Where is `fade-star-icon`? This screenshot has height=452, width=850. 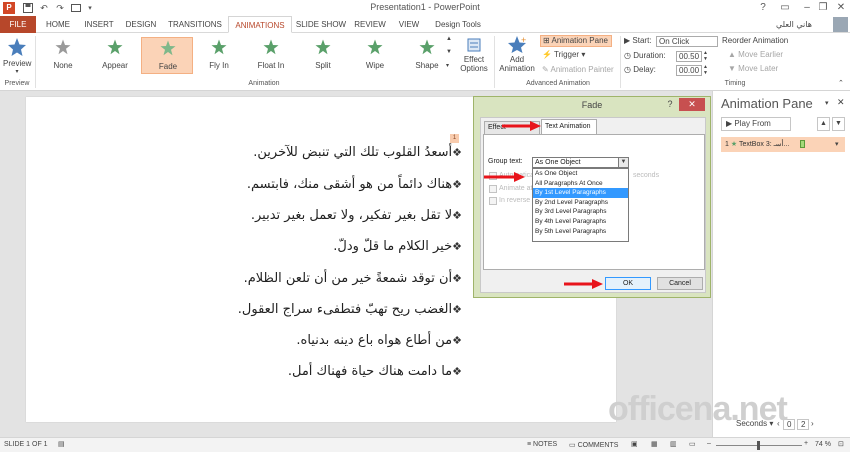
fade-star-icon is located at coordinates (168, 48).